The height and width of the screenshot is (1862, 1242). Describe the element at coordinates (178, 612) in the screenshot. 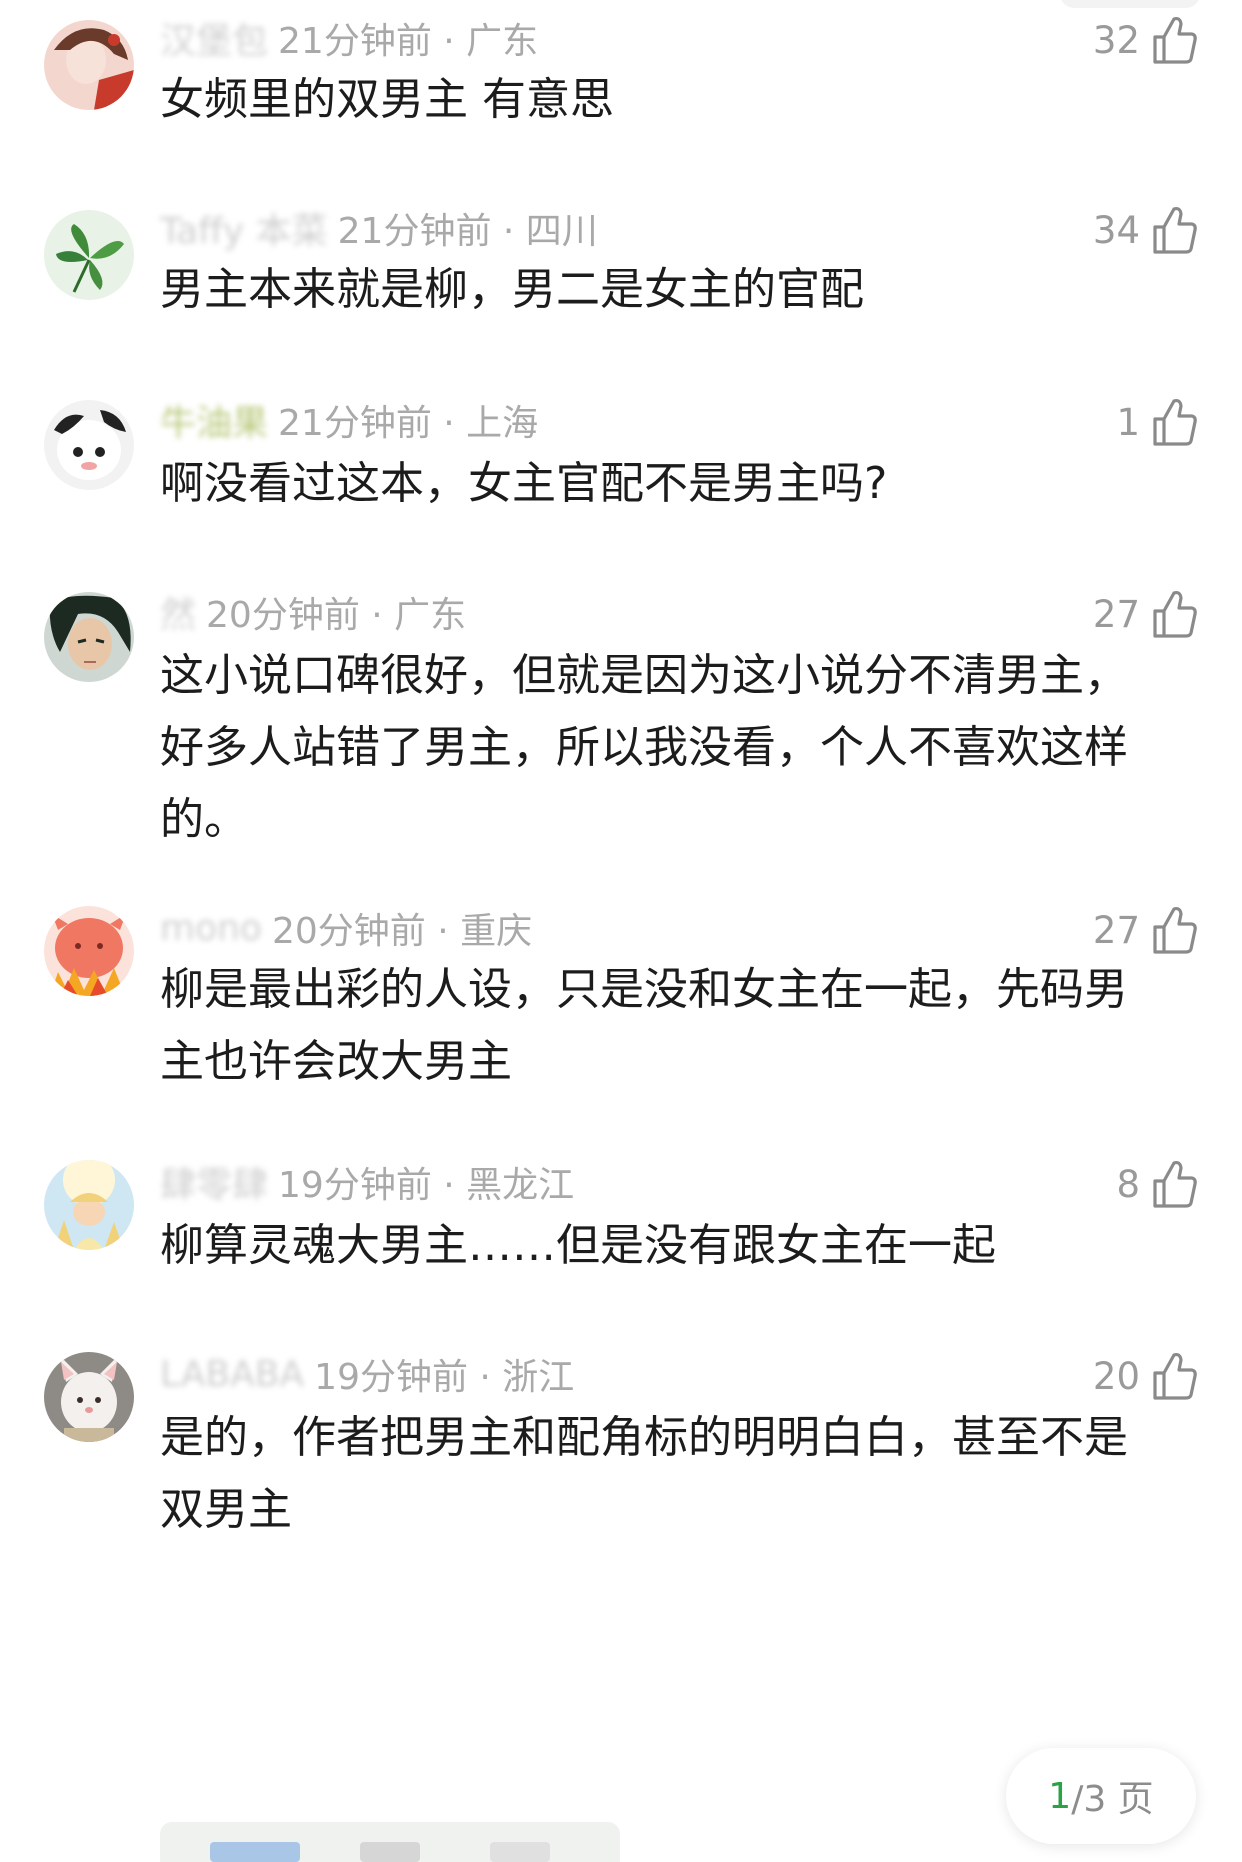

I see `username: 然` at that location.